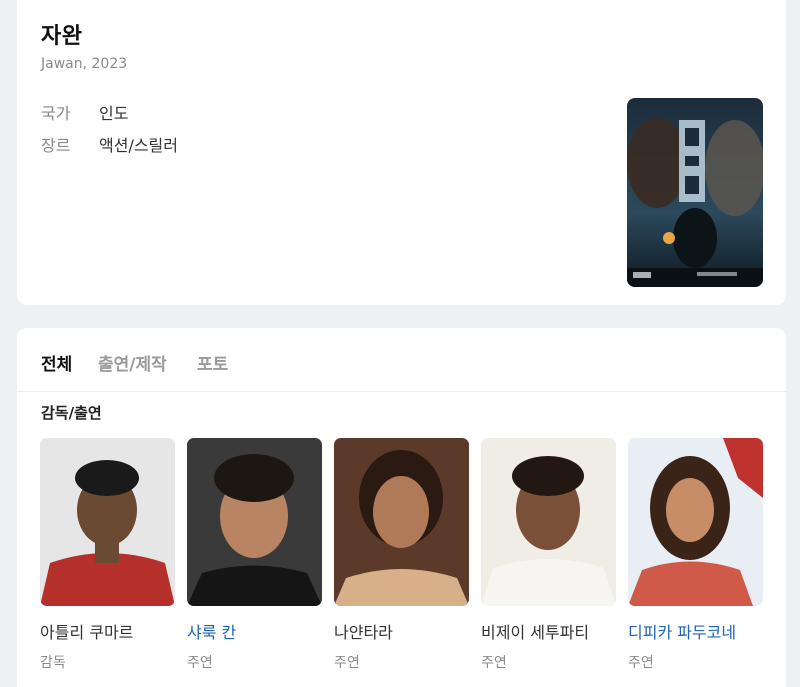 The image size is (800, 687). What do you see at coordinates (53, 663) in the screenshot?
I see `person-role: 감독` at bounding box center [53, 663].